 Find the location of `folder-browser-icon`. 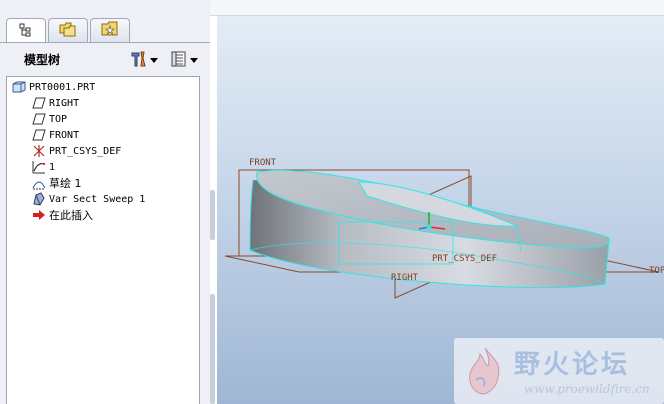

folder-browser-icon is located at coordinates (68, 30).